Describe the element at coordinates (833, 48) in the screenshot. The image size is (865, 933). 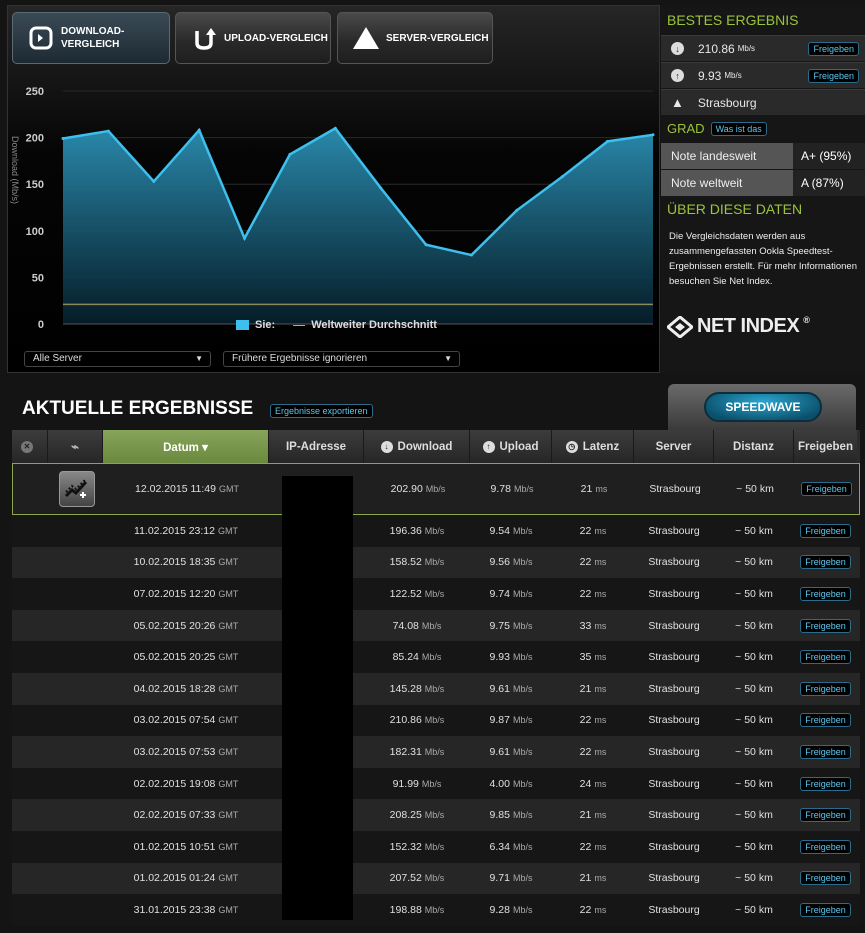
I see `share-best-download-button: Freigeben` at that location.